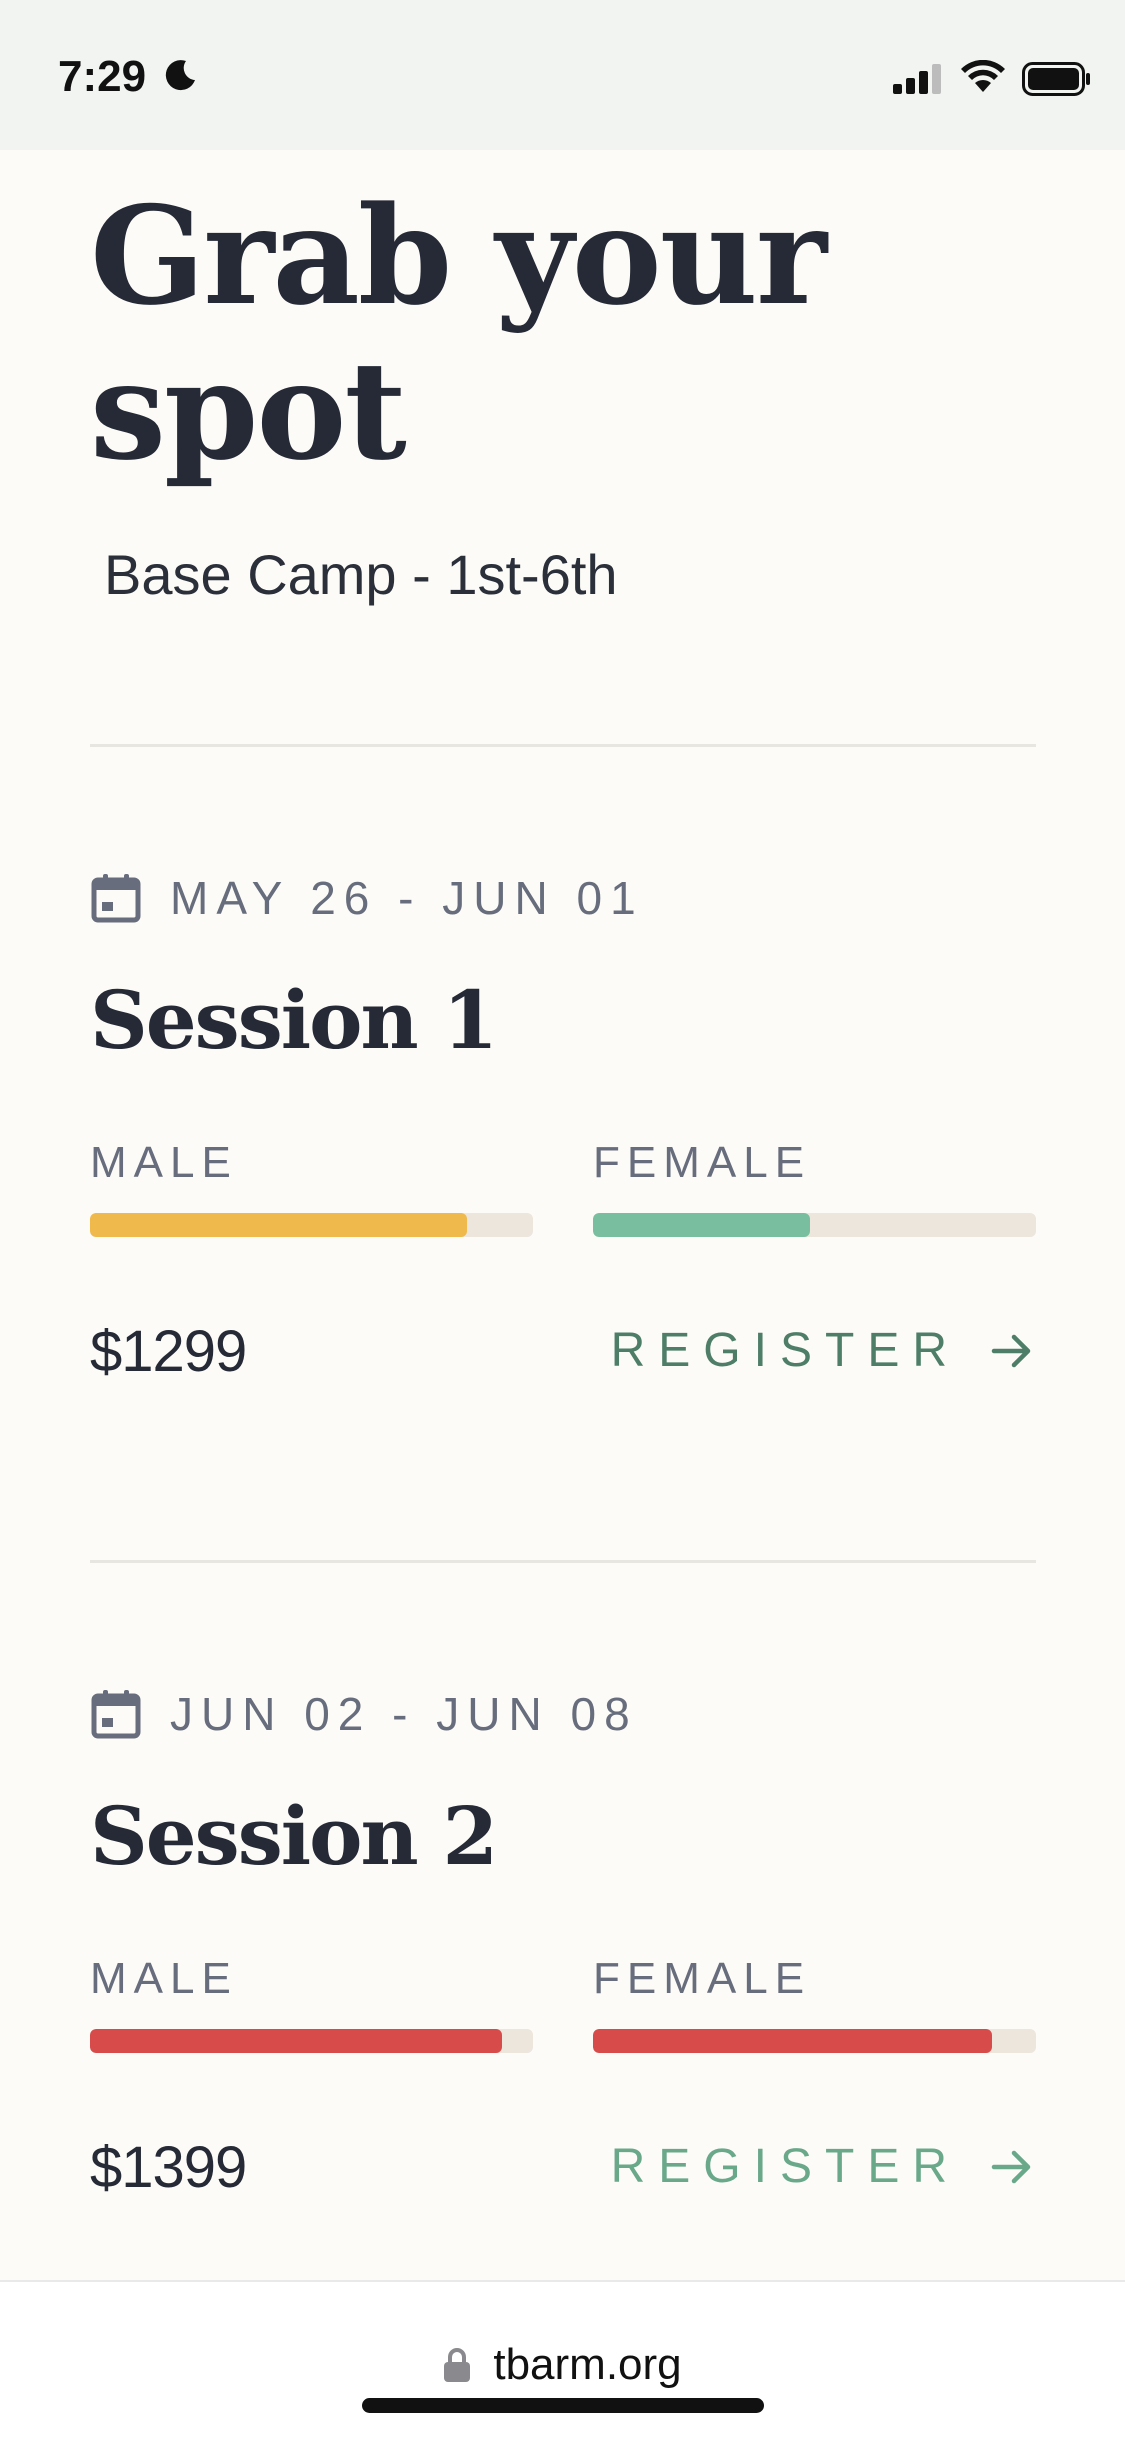  Describe the element at coordinates (983, 76) in the screenshot. I see `wifi-icon` at that location.